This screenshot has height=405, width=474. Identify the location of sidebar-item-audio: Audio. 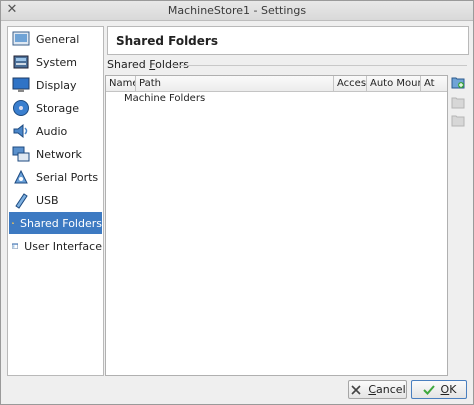
(55, 131).